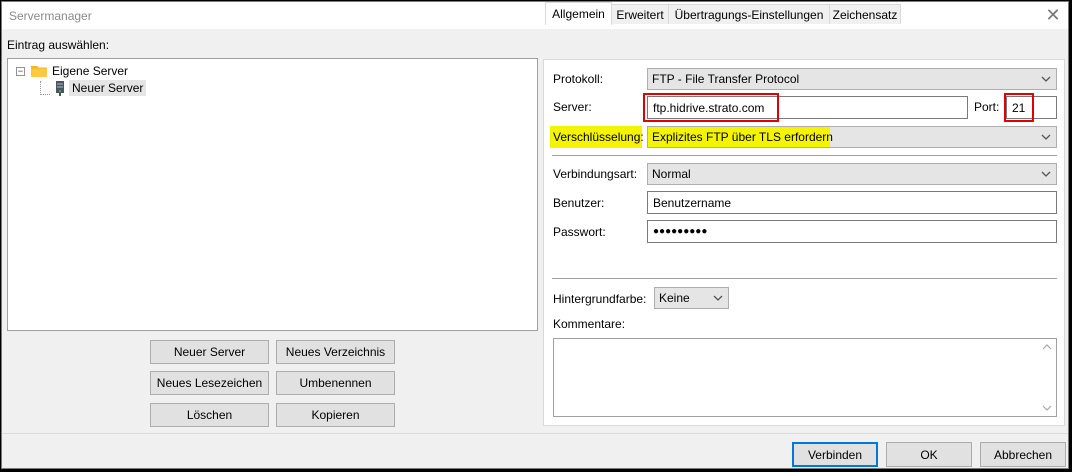 The image size is (1072, 472). Describe the element at coordinates (60, 88) in the screenshot. I see `server-icon` at that location.